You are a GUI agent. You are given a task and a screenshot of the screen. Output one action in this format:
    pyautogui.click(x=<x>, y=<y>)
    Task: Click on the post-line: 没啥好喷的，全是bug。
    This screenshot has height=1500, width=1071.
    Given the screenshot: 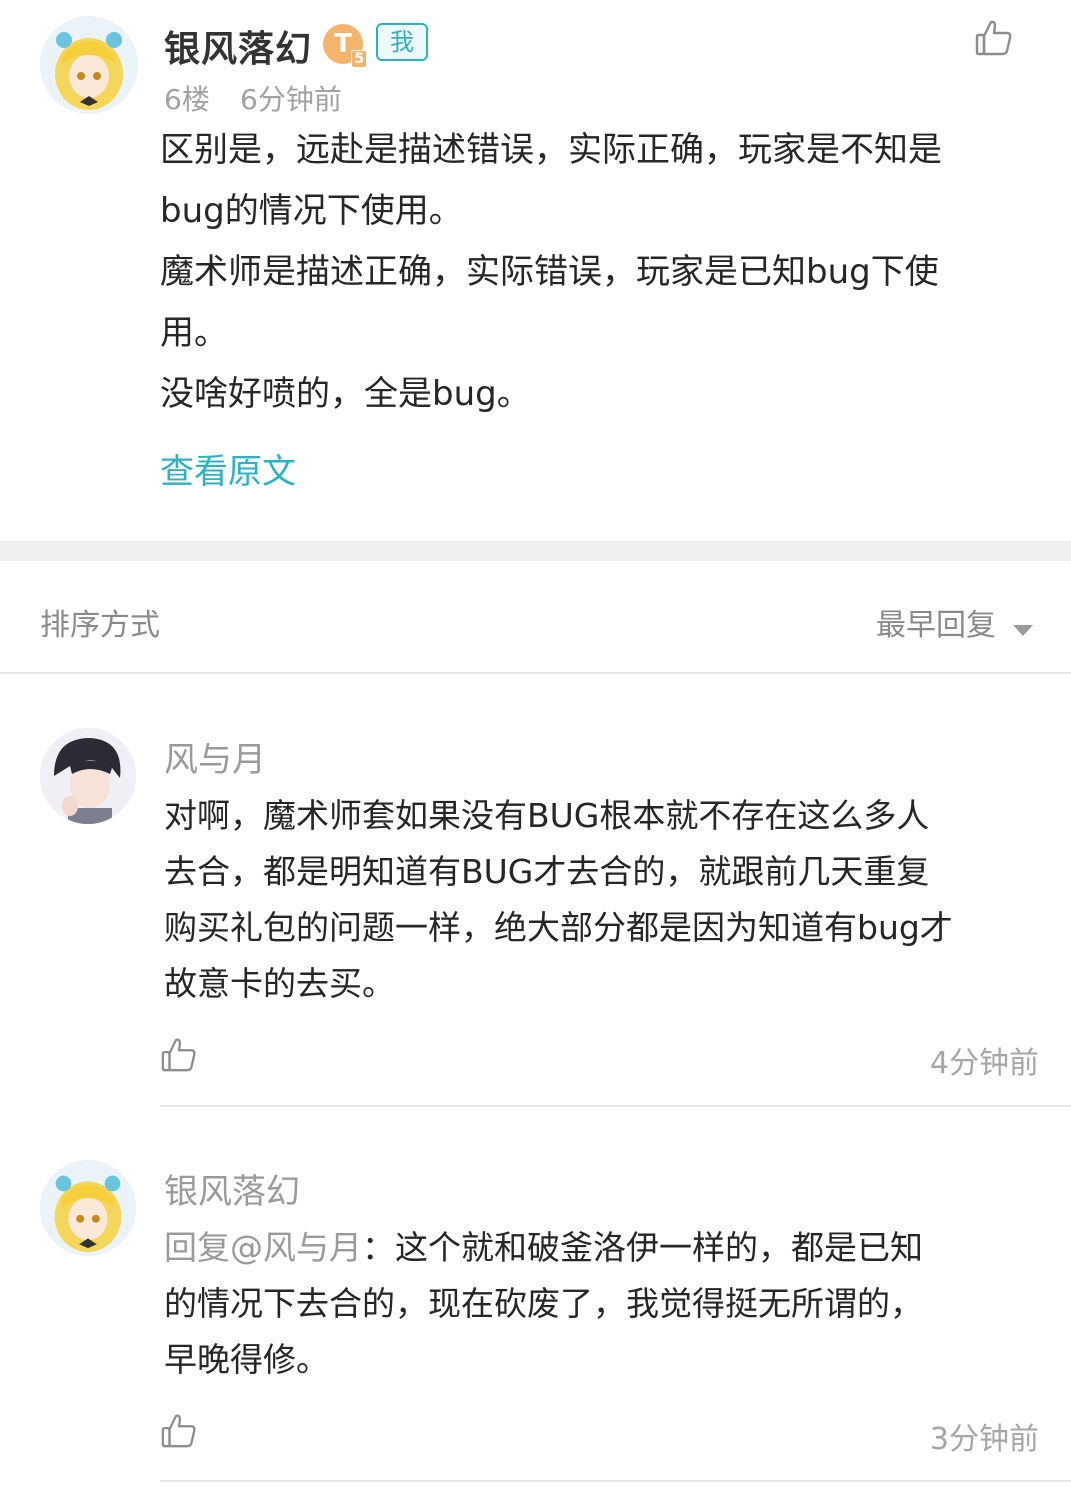 What is the action you would take?
    pyautogui.click(x=345, y=394)
    